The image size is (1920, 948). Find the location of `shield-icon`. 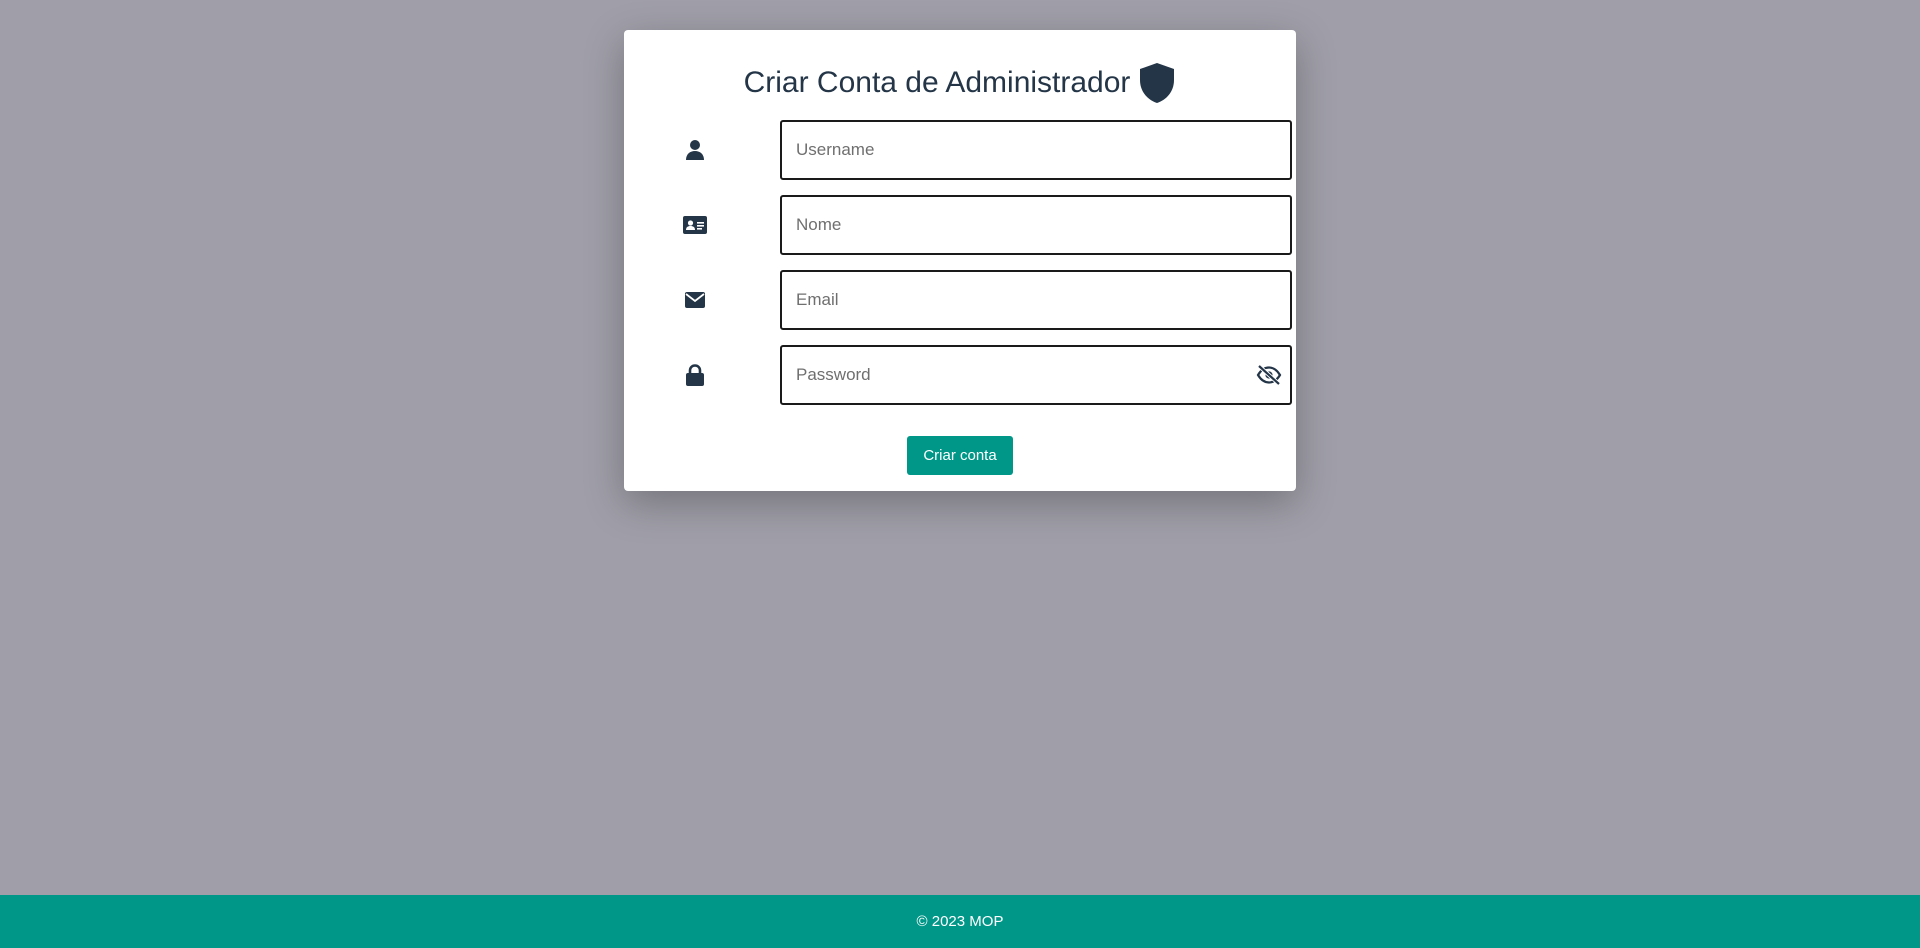

shield-icon is located at coordinates (1157, 83).